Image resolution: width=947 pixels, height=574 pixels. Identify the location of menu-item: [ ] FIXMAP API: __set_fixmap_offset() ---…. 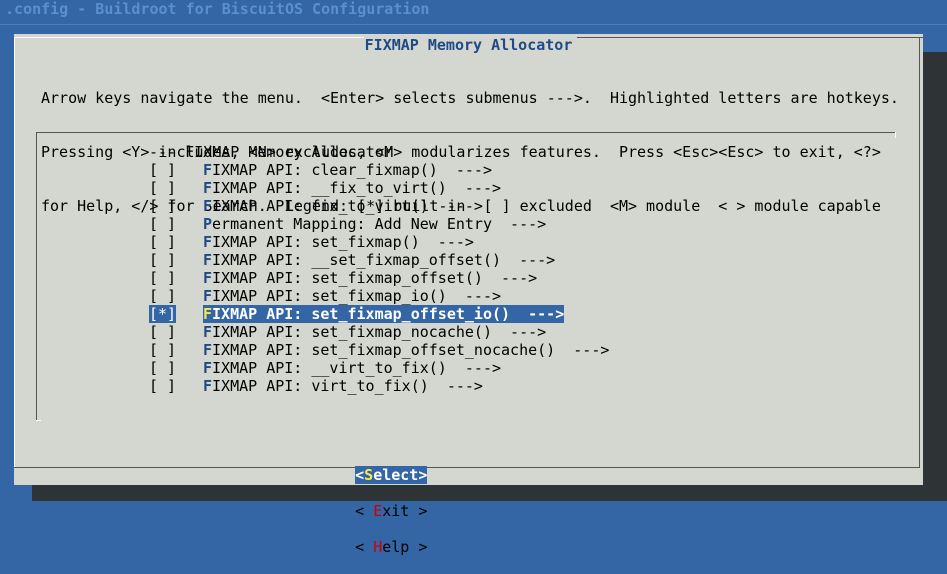
(379, 260).